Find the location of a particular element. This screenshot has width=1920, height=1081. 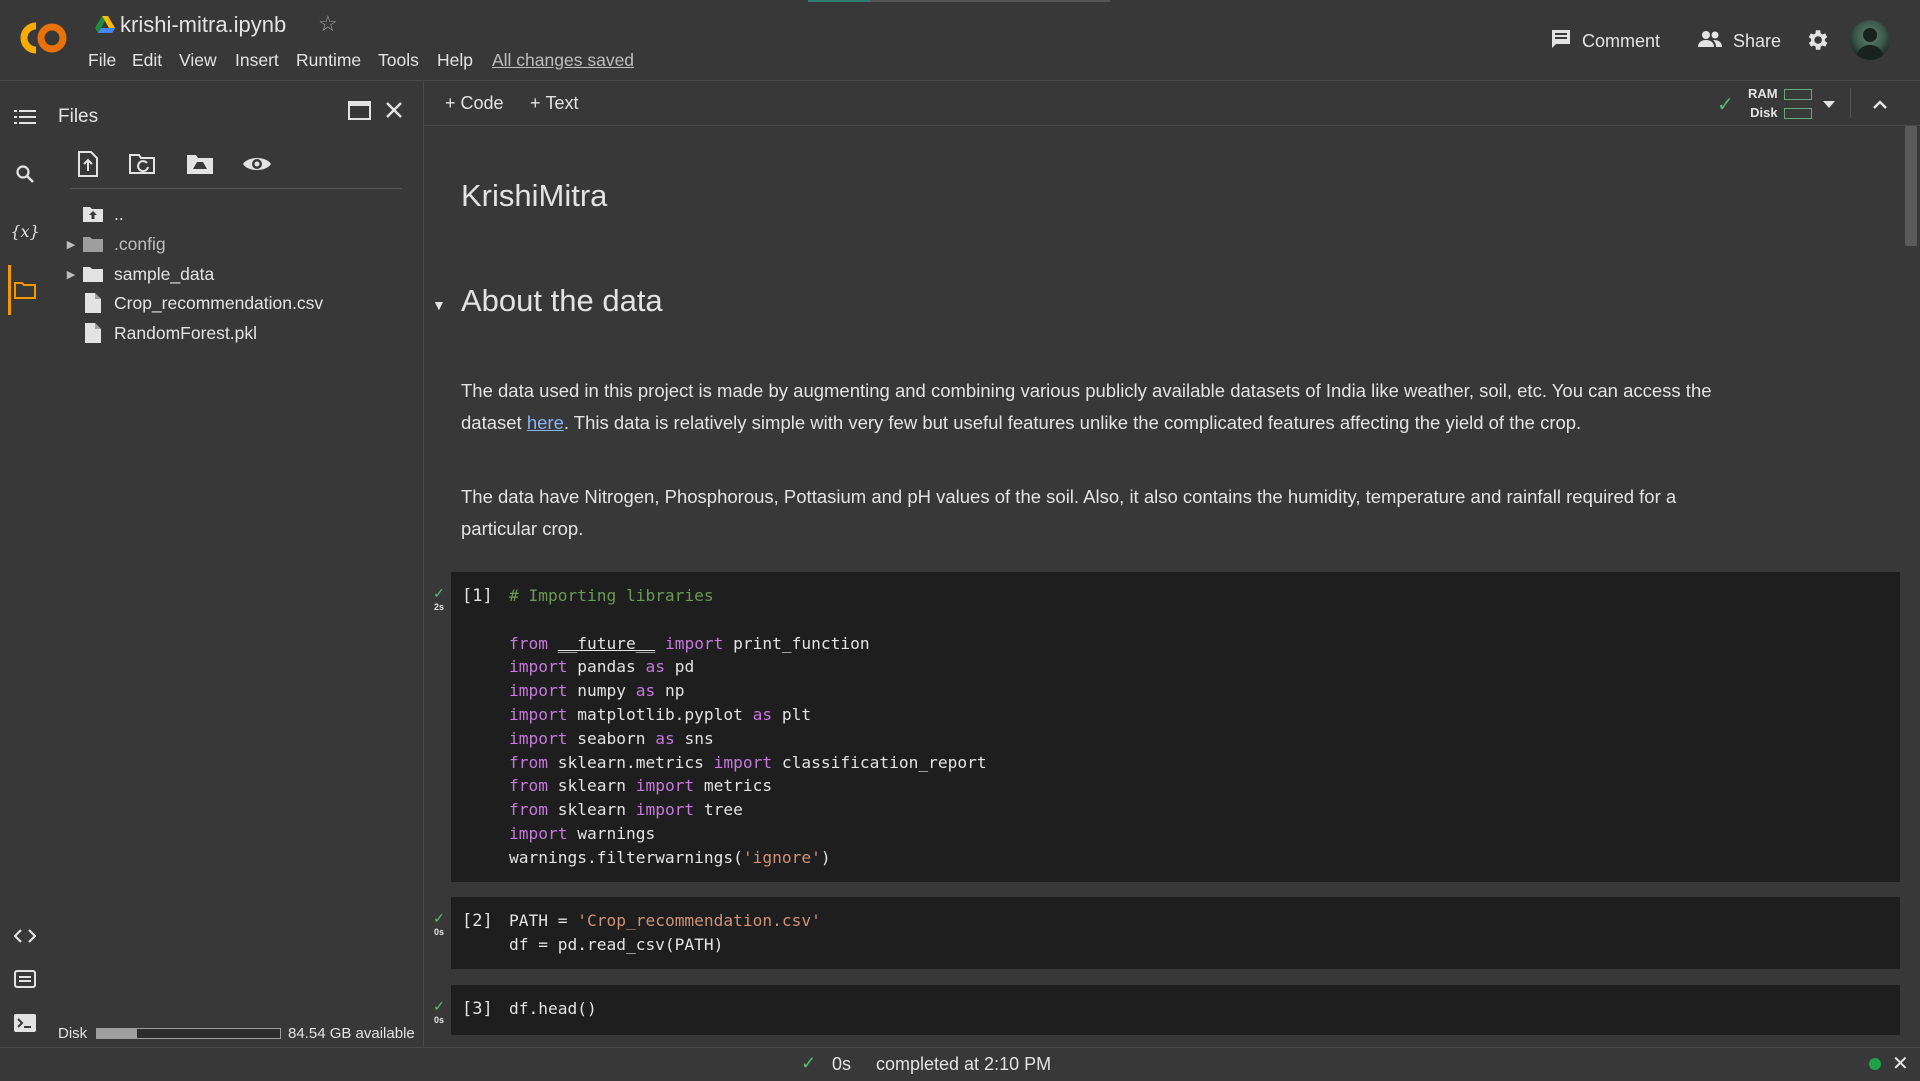

menu-tools: Tools is located at coordinates (398, 60).